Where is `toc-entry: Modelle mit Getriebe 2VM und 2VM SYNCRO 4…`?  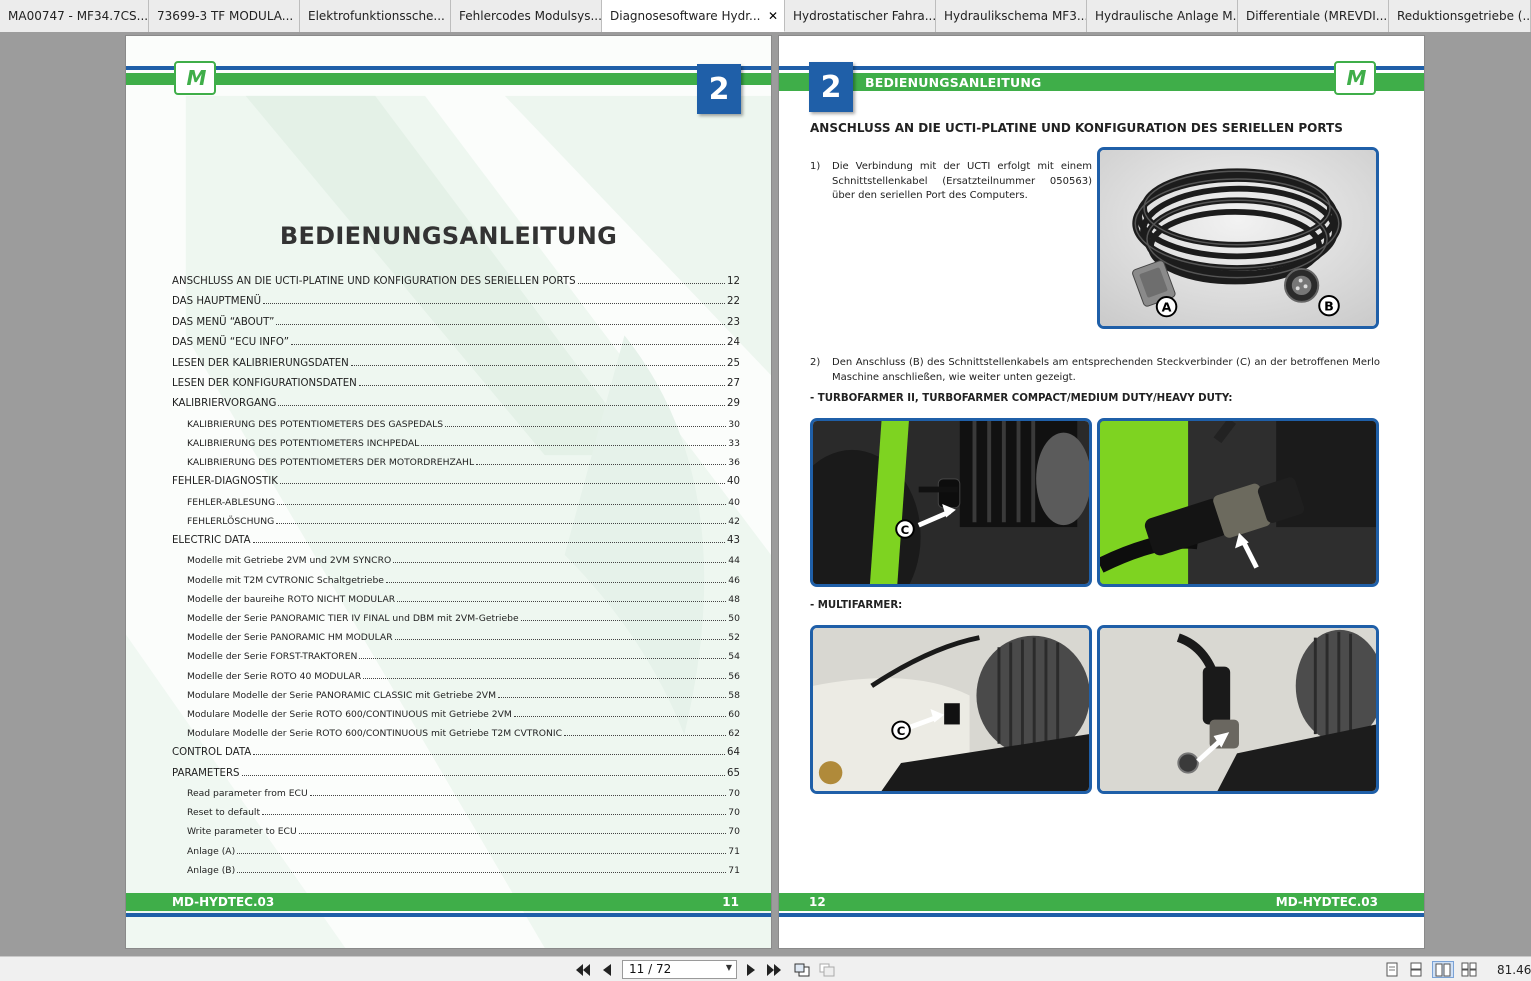 toc-entry: Modelle mit Getriebe 2VM und 2VM SYNCRO 4… is located at coordinates (456, 564).